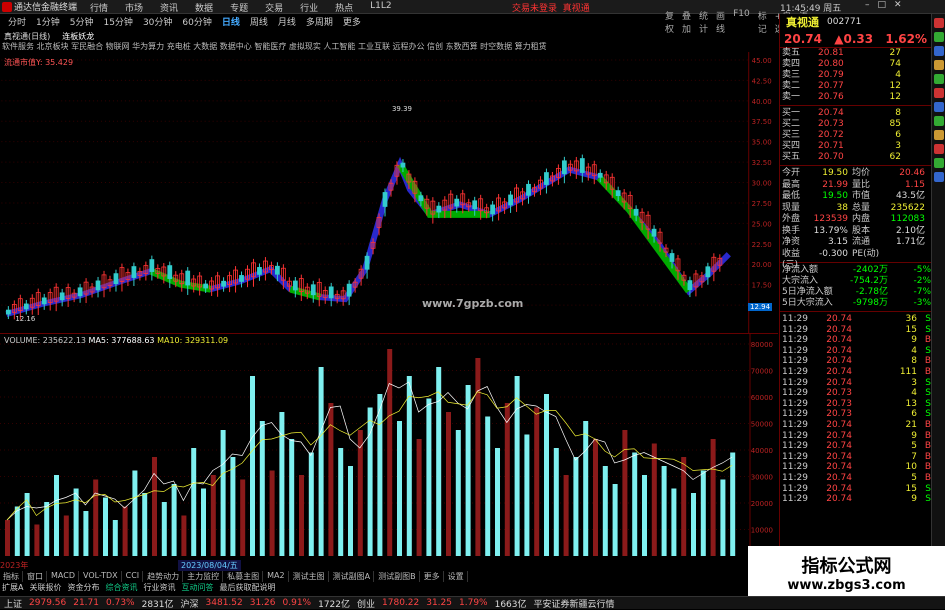 This screenshot has height=610, width=945. Describe the element at coordinates (855, 97) in the screenshot. I see `book-row: 卖一 20.76 12` at that location.